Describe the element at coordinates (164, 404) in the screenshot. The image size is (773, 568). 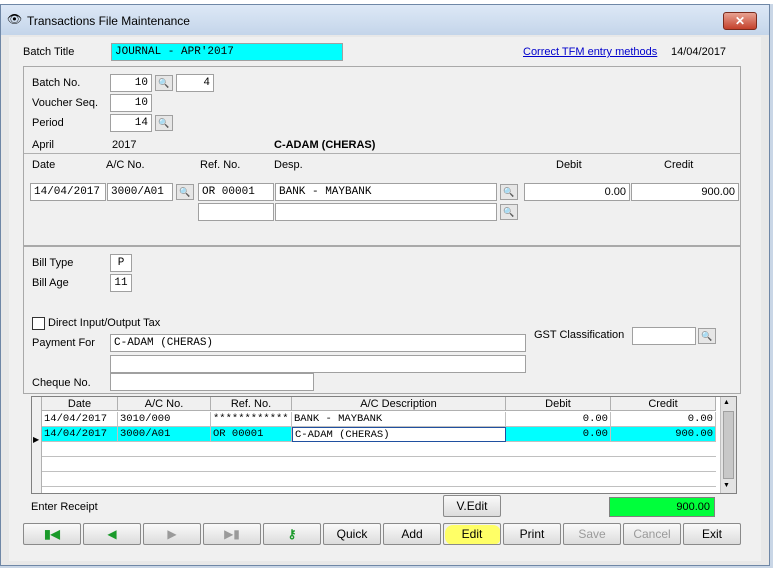
I see `grid-header-acno: A/C No.` at that location.